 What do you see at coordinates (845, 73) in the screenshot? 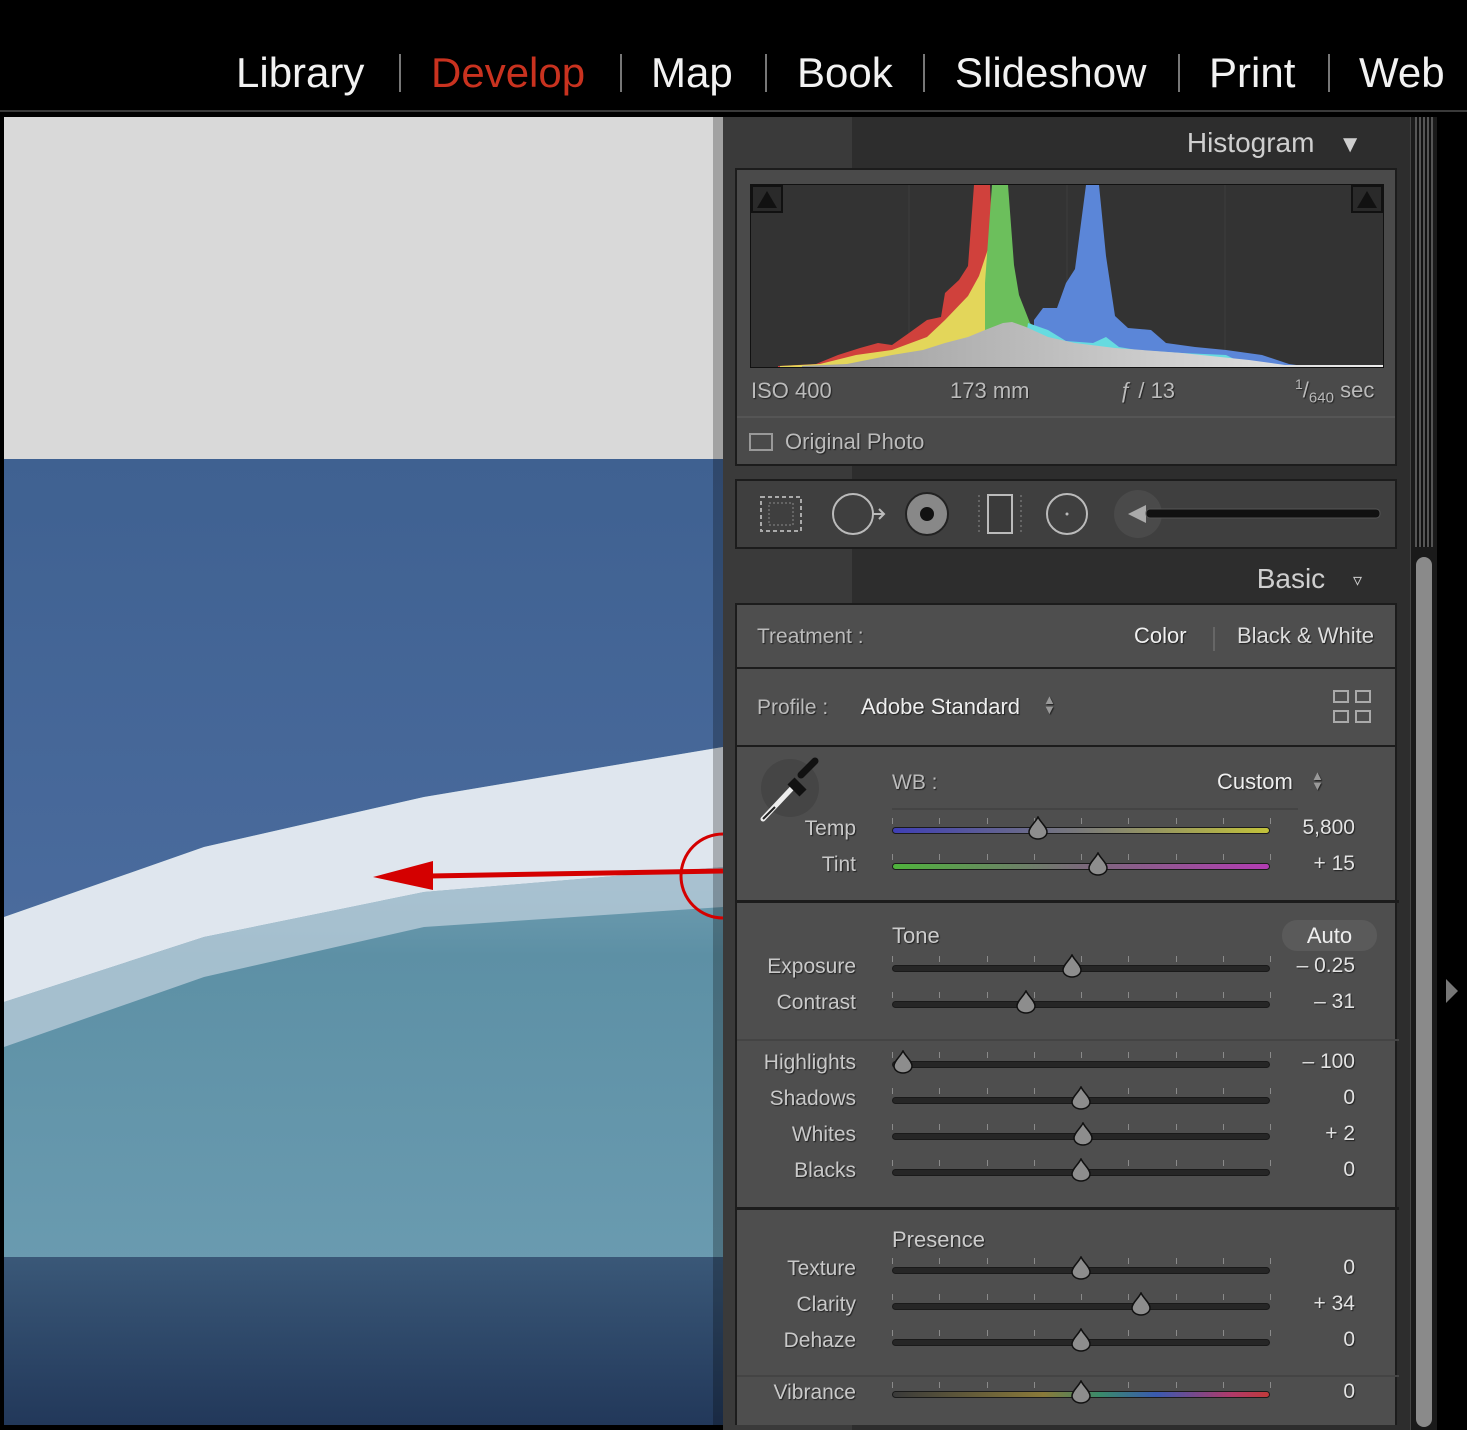
I see `module-book: Book` at bounding box center [845, 73].